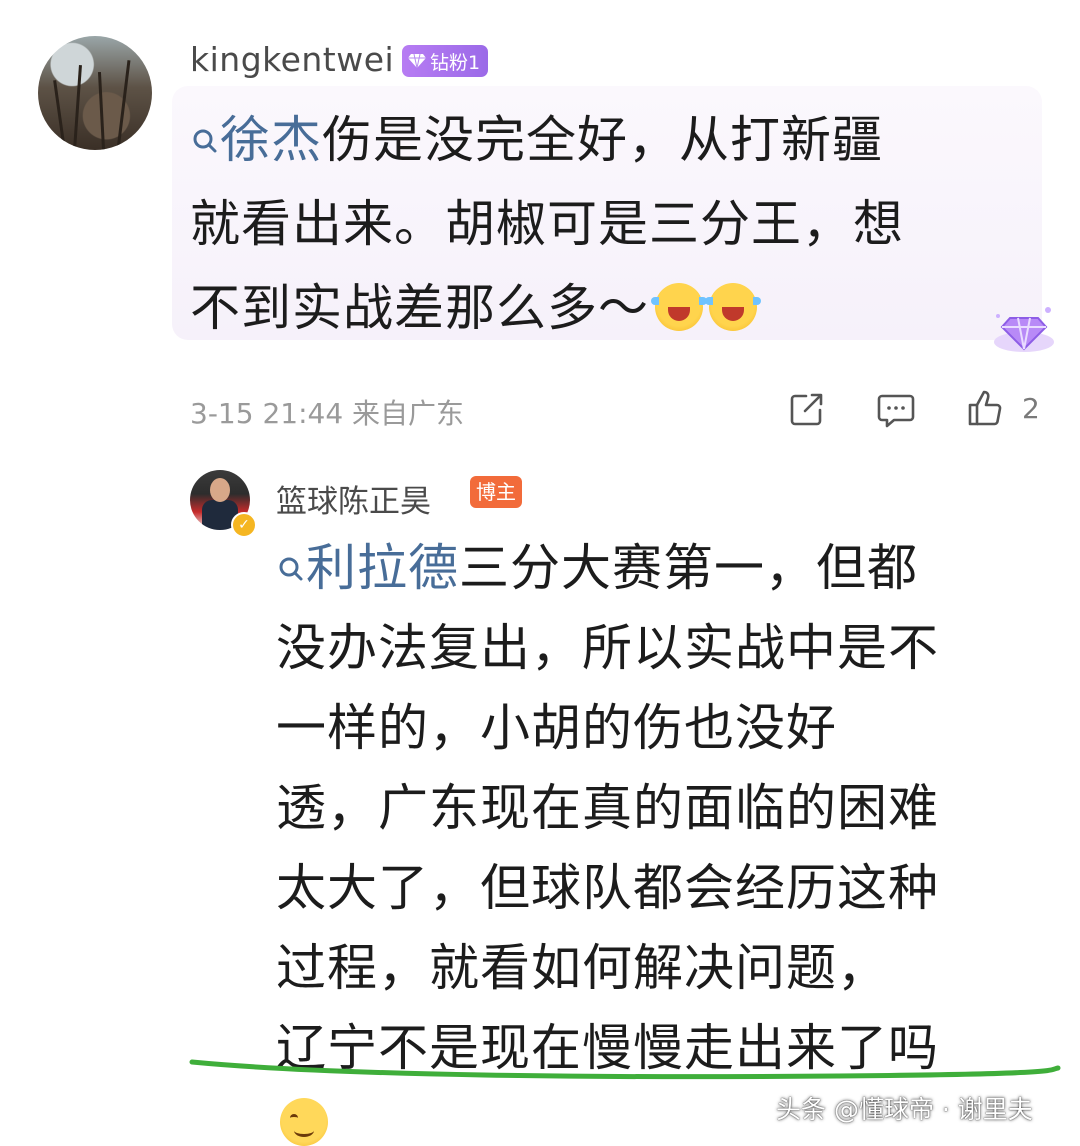 The height and width of the screenshot is (1146, 1080). I want to click on diamond-decoration-icon, so click(1025, 330).